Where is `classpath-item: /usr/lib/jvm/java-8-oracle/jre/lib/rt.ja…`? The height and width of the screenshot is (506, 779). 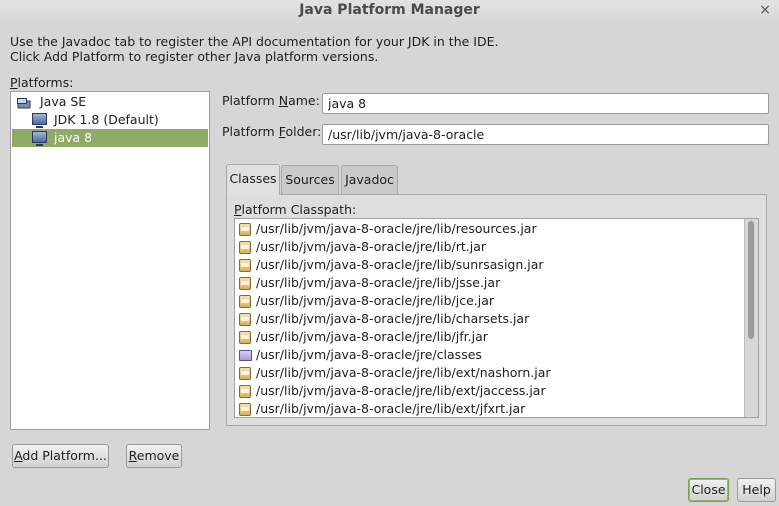
classpath-item: /usr/lib/jvm/java-8-oracle/jre/lib/rt.ja… is located at coordinates (488, 247).